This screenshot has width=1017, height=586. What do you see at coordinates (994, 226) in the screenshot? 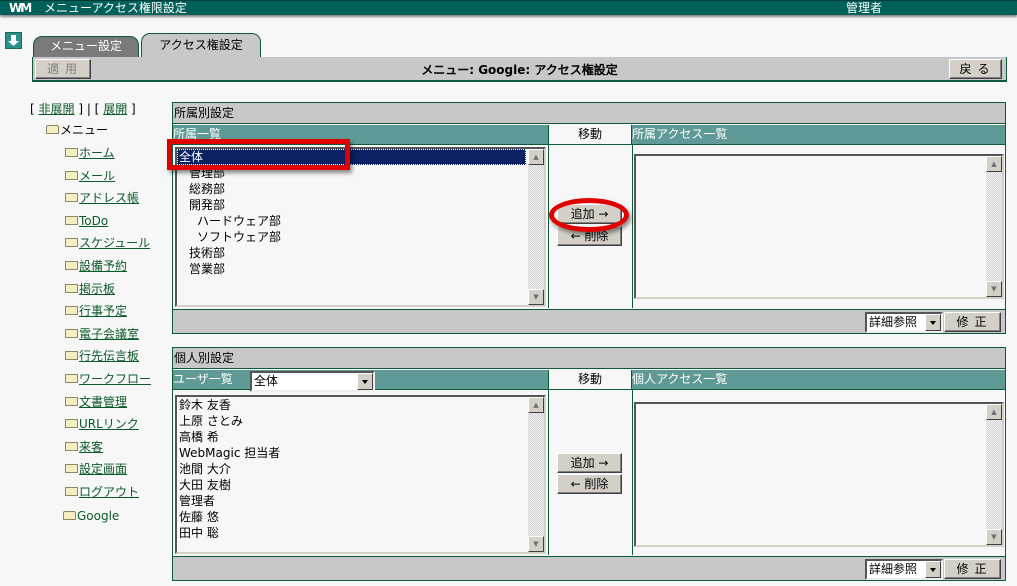
I see `group-access-scrollbar: ▲ ▼` at bounding box center [994, 226].